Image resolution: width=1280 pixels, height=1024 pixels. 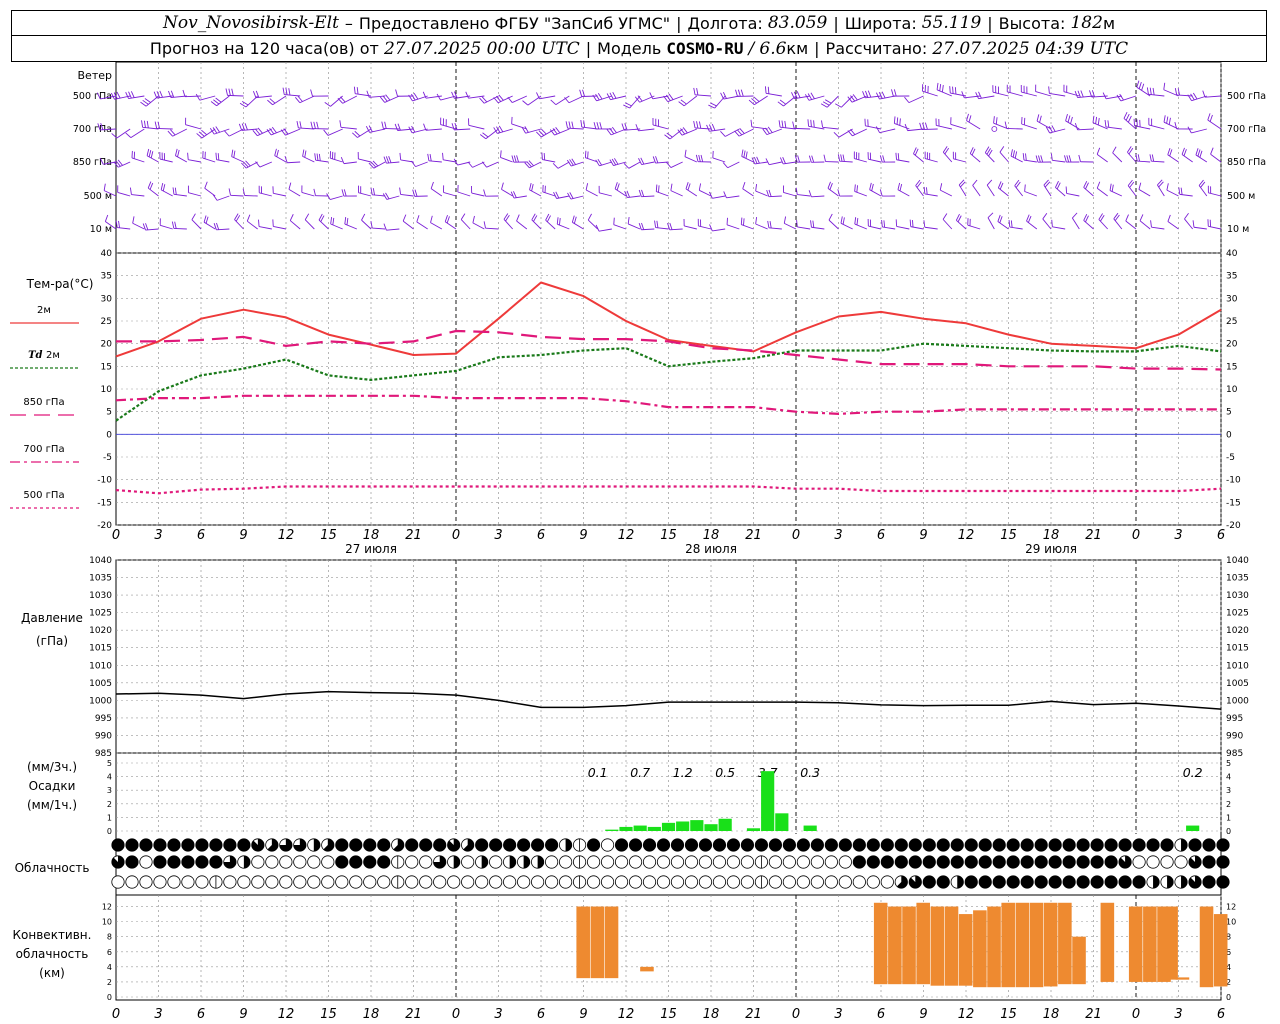 I want to click on pressure-tick-left: 995, so click(x=103, y=719).